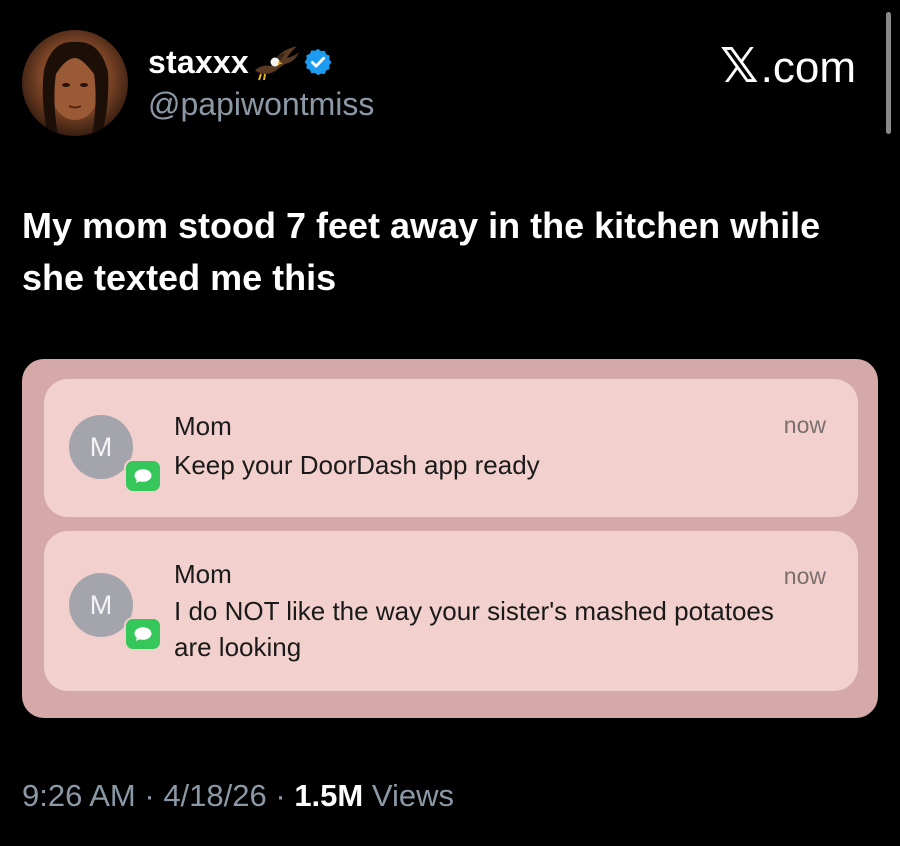 The width and height of the screenshot is (900, 846). I want to click on site-label: 𝕏 .com, so click(788, 66).